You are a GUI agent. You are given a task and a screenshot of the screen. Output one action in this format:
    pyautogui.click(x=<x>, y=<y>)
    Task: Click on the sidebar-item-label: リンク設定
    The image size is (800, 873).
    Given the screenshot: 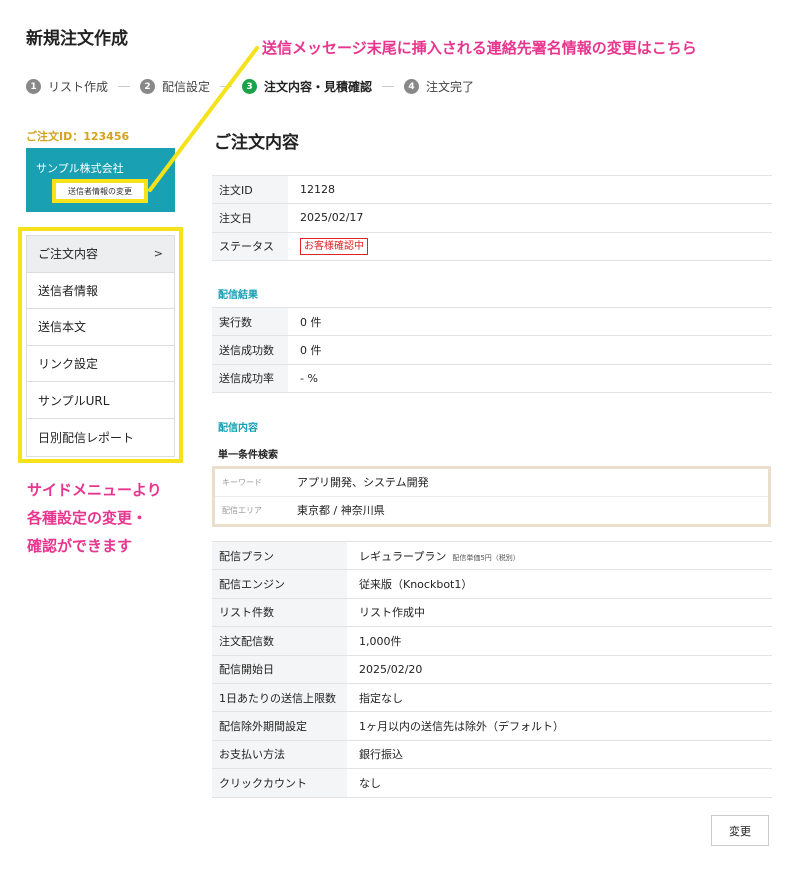 What is the action you would take?
    pyautogui.click(x=68, y=364)
    